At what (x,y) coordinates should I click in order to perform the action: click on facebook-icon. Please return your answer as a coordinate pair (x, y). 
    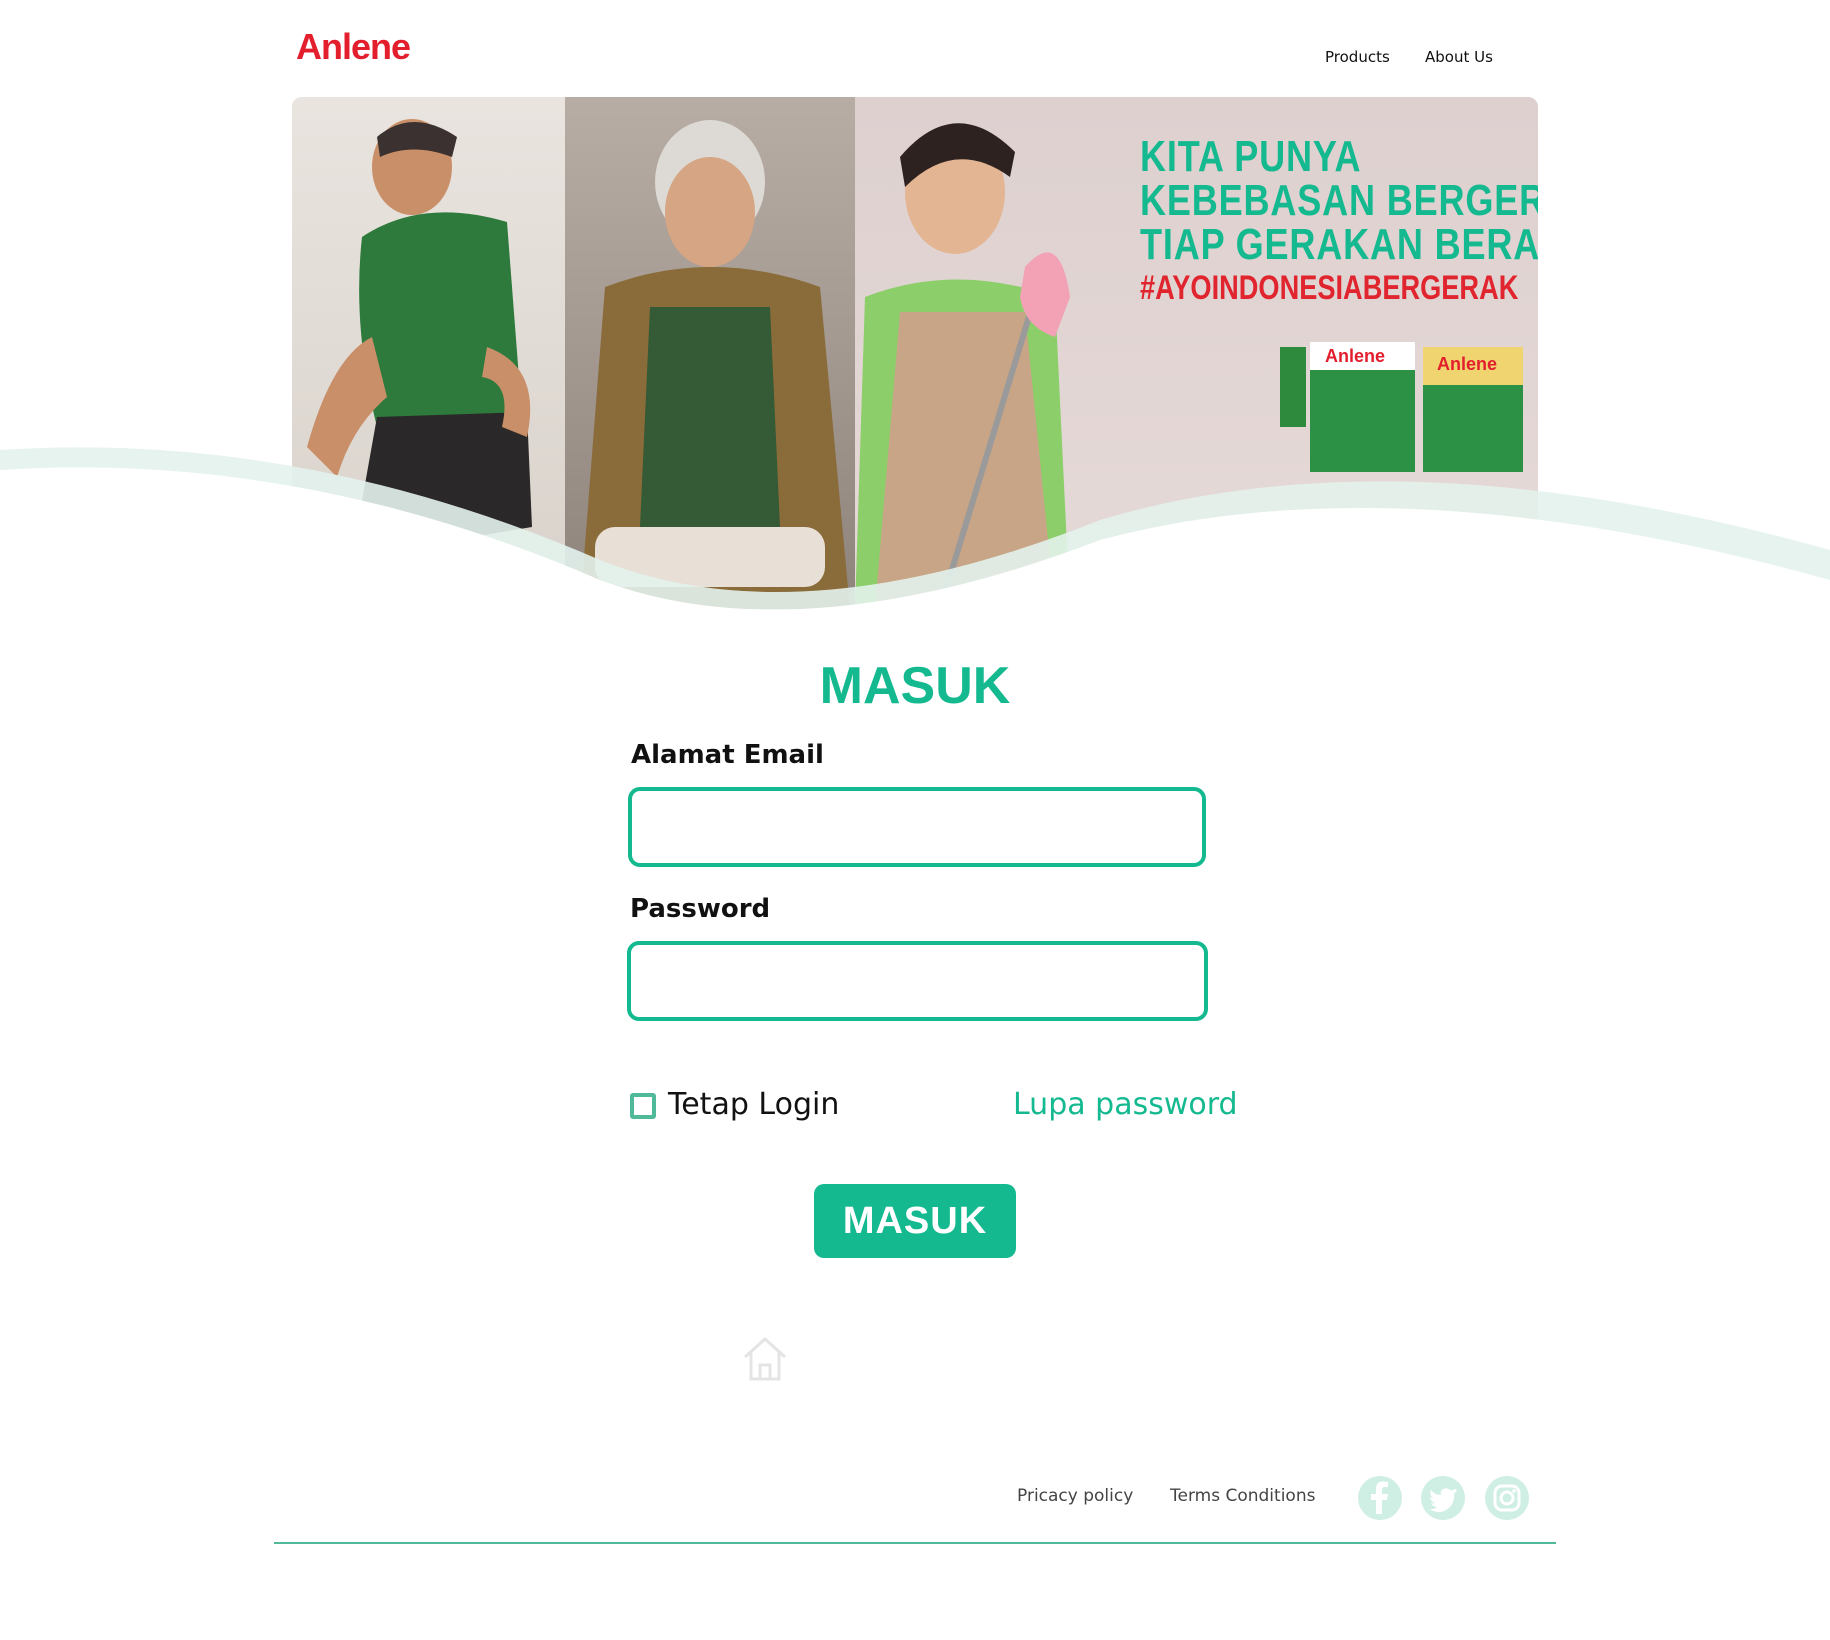
    Looking at the image, I should click on (1380, 1498).